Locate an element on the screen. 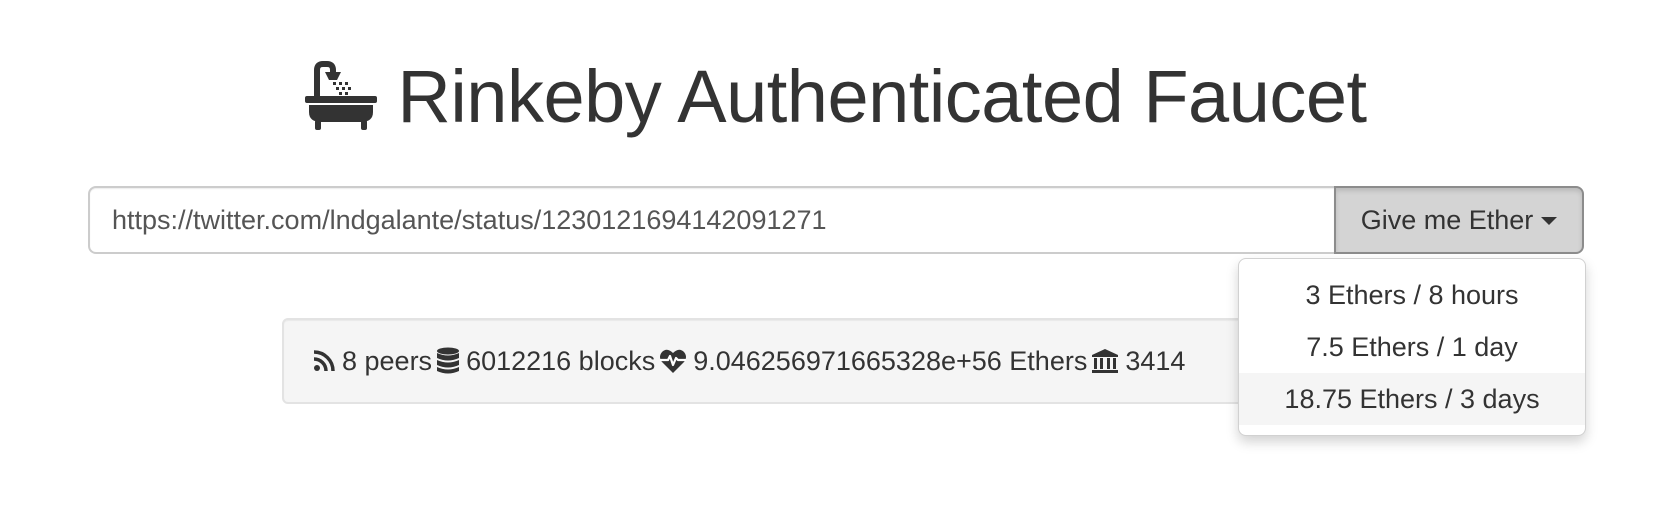 This screenshot has height=528, width=1670. page-title: Rinkeby Authenticated Faucet is located at coordinates (882, 96).